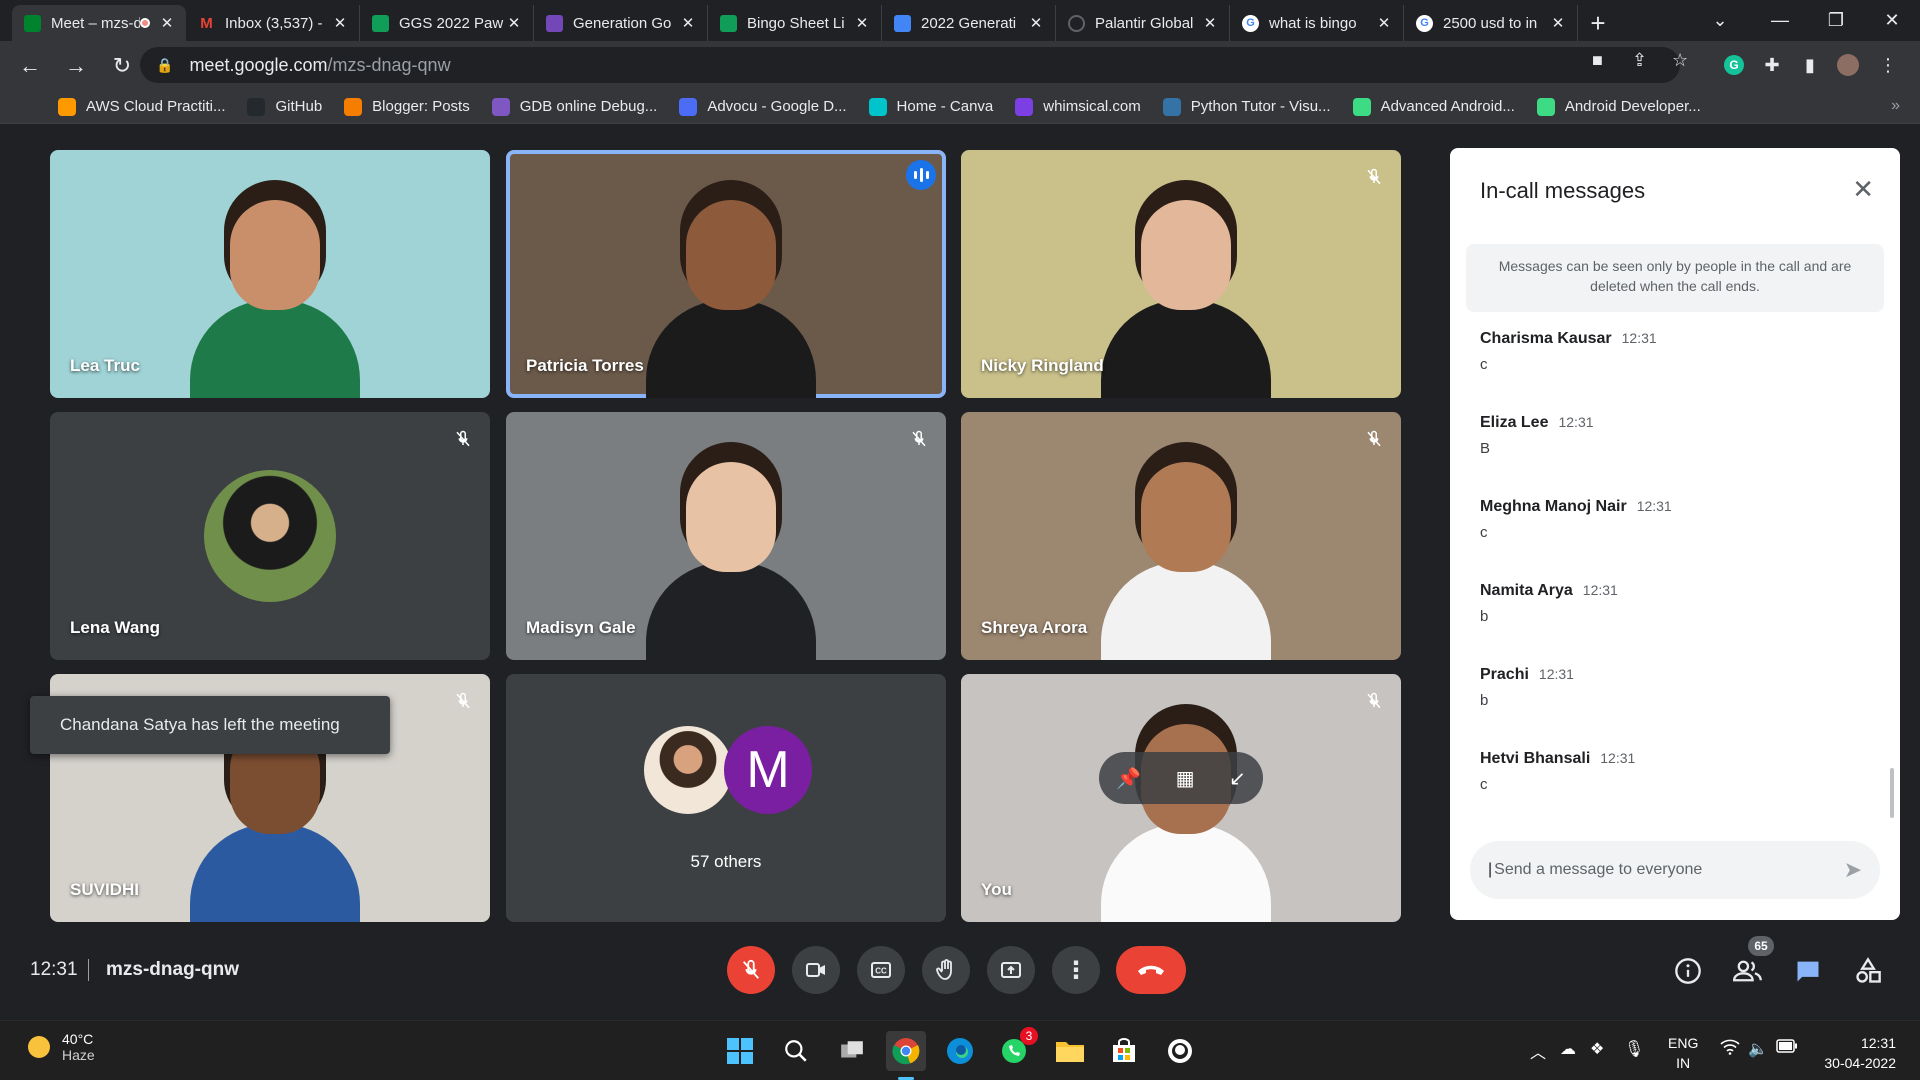 The height and width of the screenshot is (1080, 1920). What do you see at coordinates (99, 23) in the screenshot?
I see `browser-tab: Meet – mzs-dnag-qnw ✕` at bounding box center [99, 23].